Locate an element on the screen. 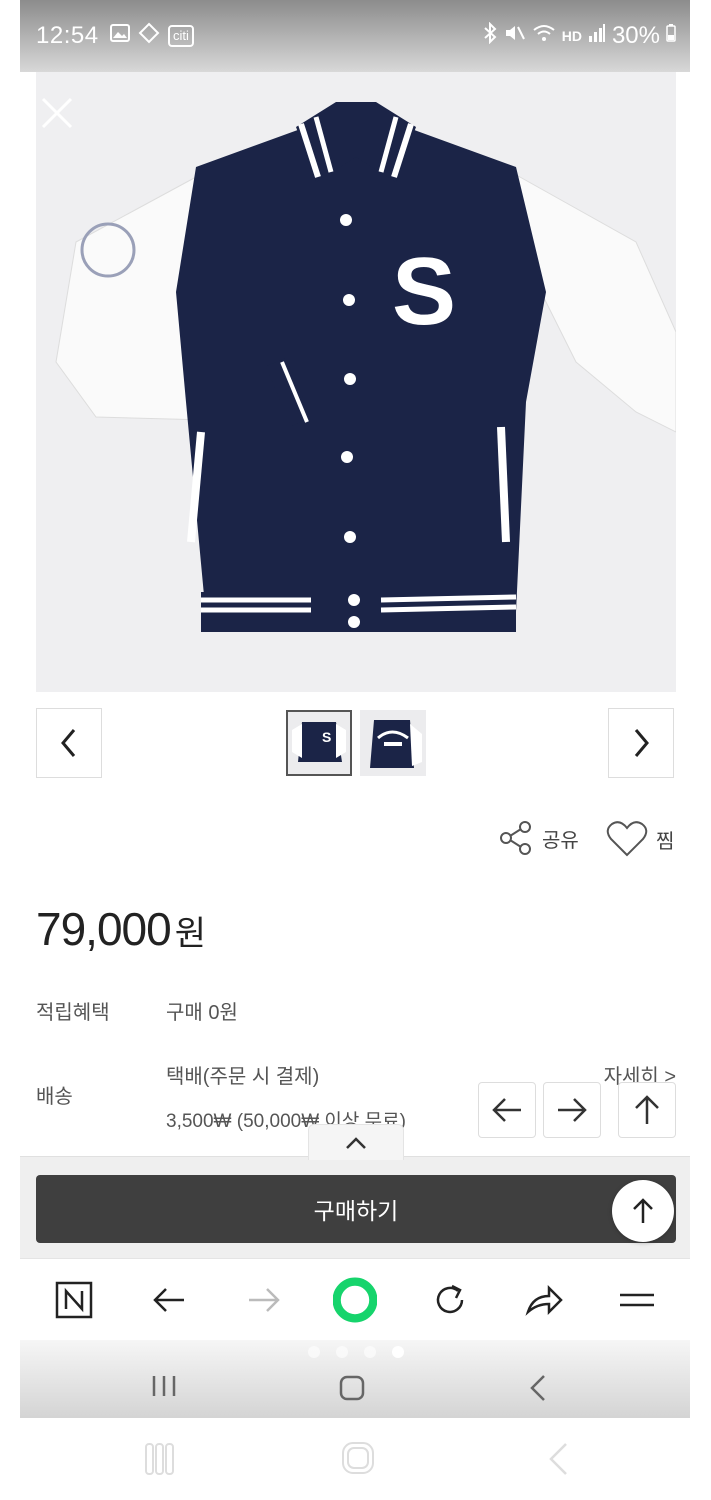  browser-forward-button is located at coordinates (264, 1300).